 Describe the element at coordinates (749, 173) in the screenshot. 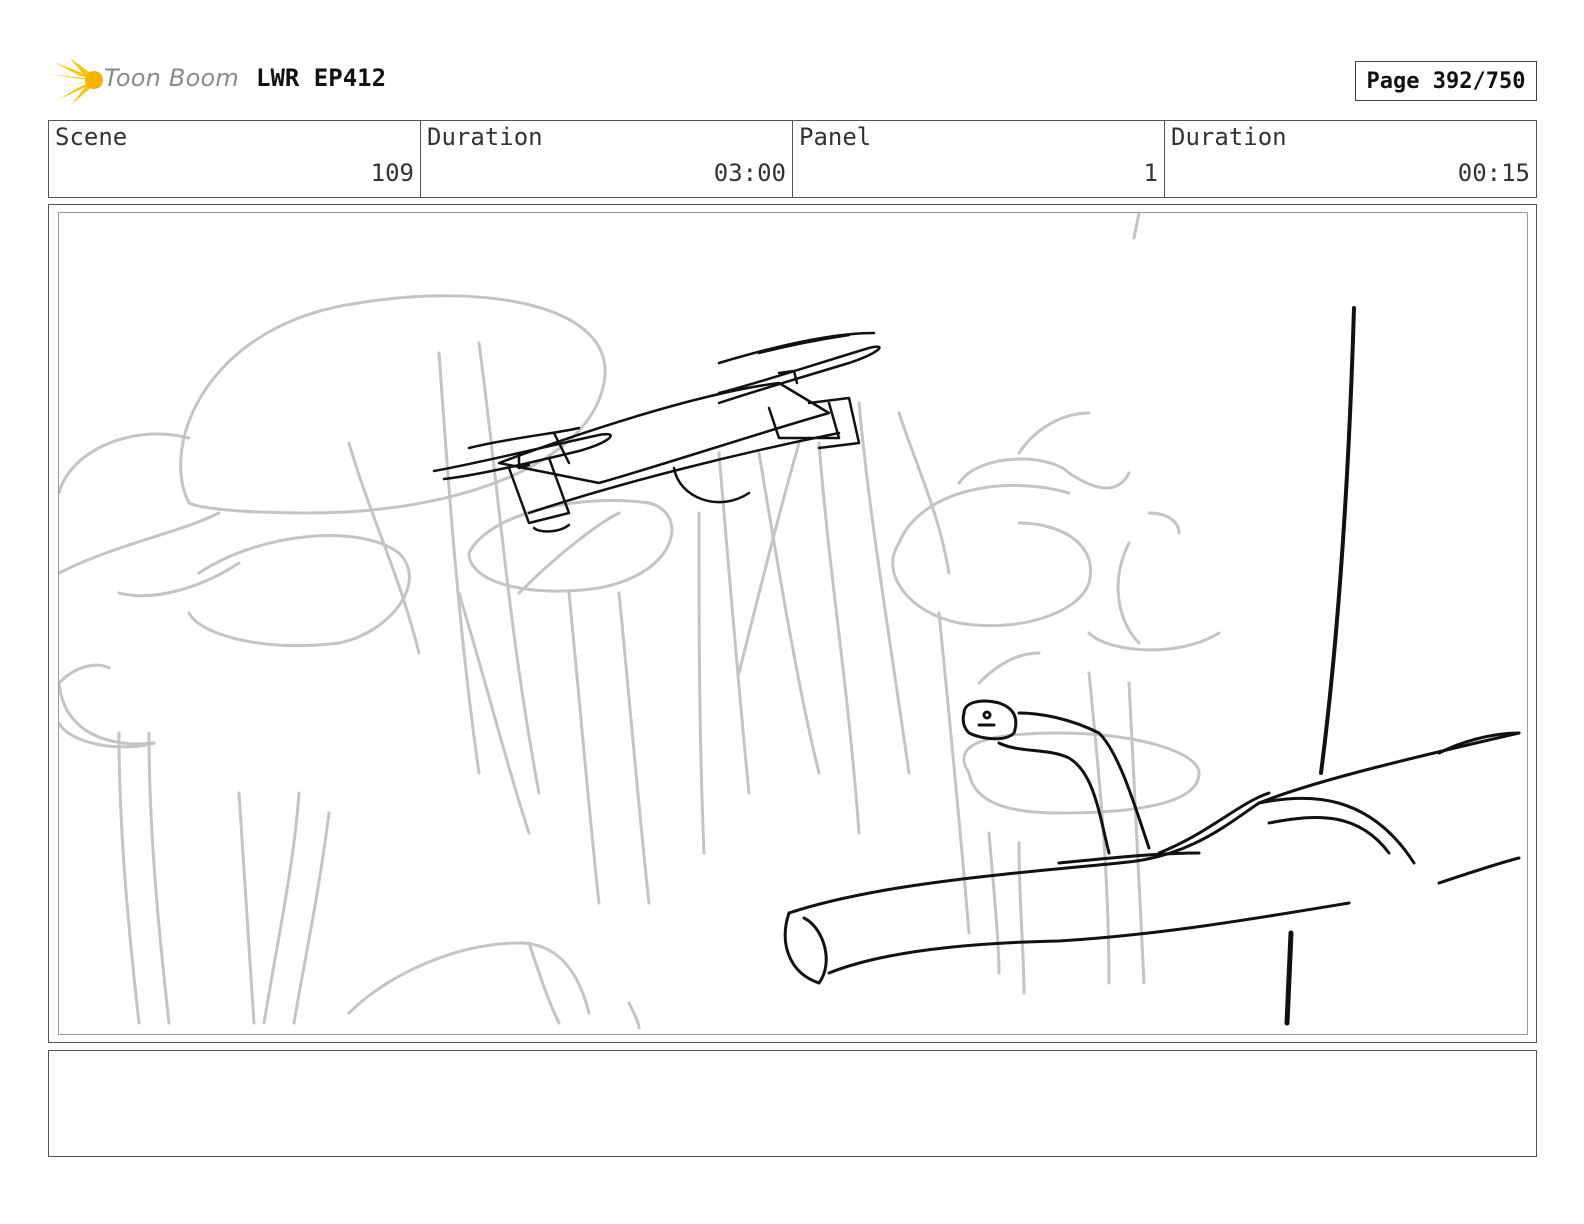

I see `scene-duration-value: 03:00` at that location.